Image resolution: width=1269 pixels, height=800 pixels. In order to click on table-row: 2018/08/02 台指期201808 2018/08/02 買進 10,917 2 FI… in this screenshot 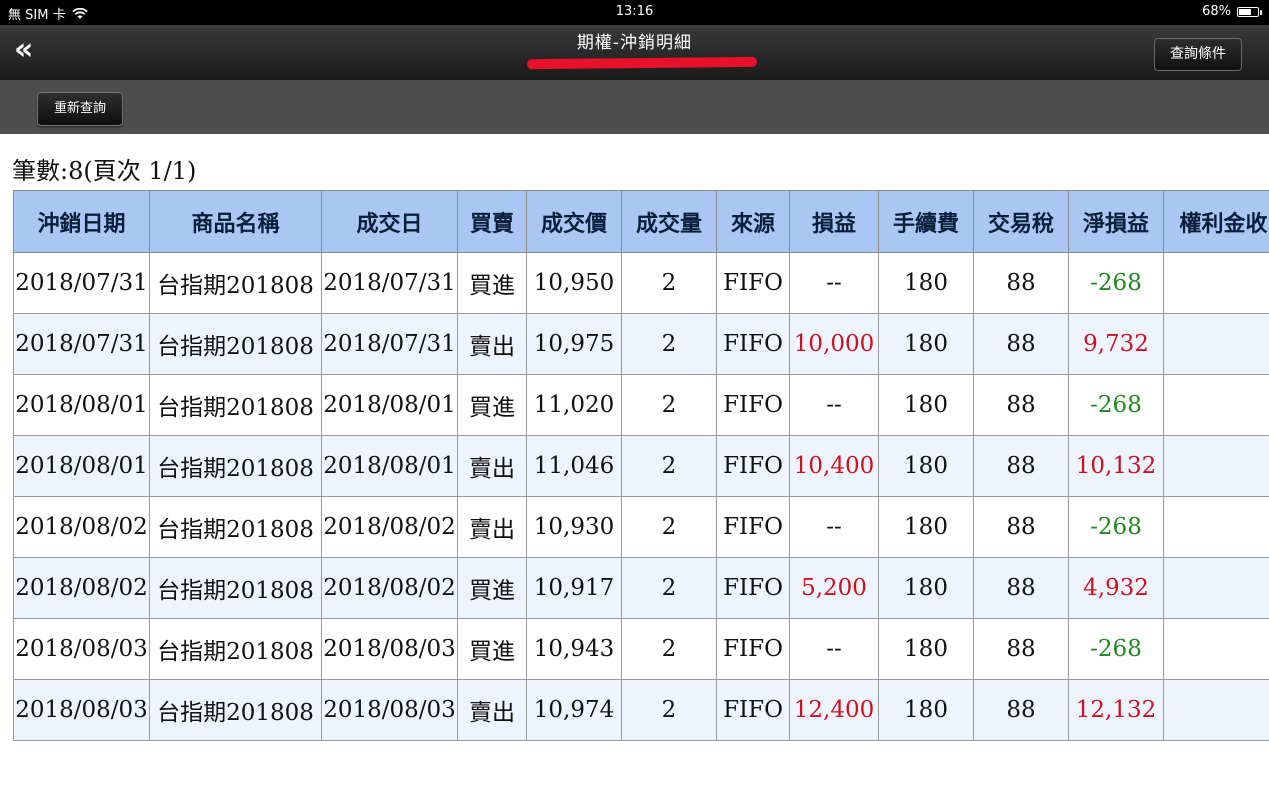, I will do `click(641, 588)`.